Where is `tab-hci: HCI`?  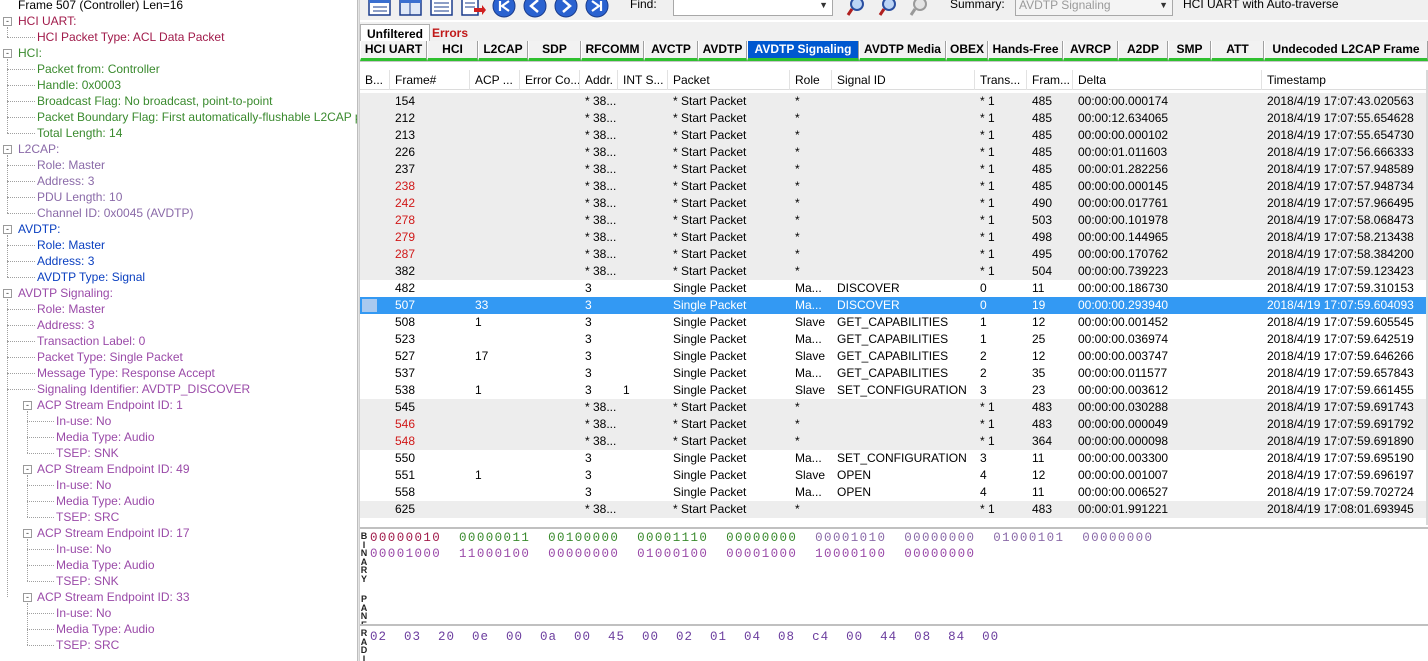
tab-hci: HCI is located at coordinates (452, 51).